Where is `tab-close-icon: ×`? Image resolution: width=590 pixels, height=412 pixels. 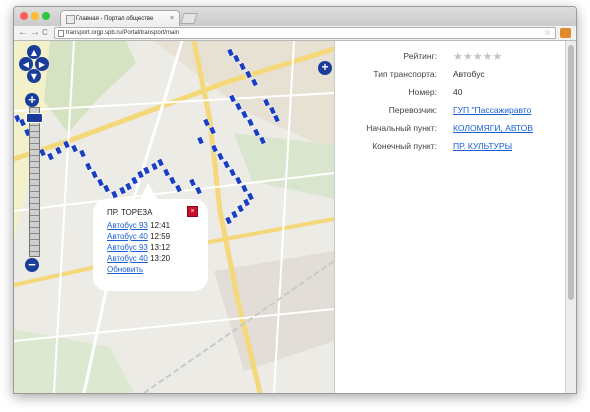 tab-close-icon: × is located at coordinates (172, 19).